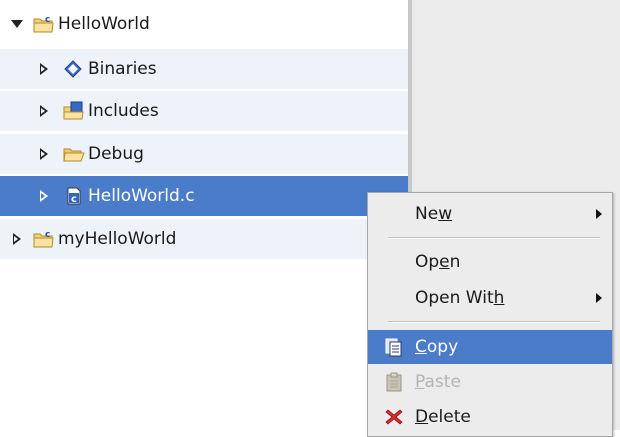 The width and height of the screenshot is (620, 437). I want to click on c-source-file-icon: c, so click(74, 196).